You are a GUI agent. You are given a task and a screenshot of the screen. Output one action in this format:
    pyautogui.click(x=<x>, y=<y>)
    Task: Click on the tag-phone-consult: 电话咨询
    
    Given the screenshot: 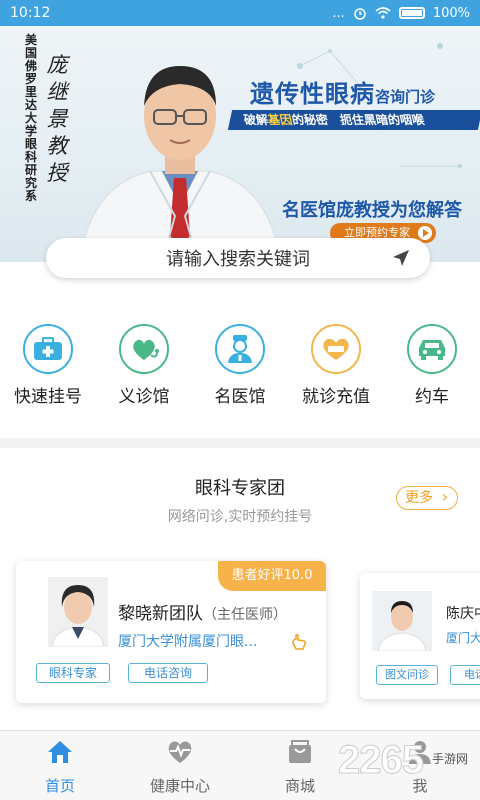 What is the action you would take?
    pyautogui.click(x=168, y=673)
    